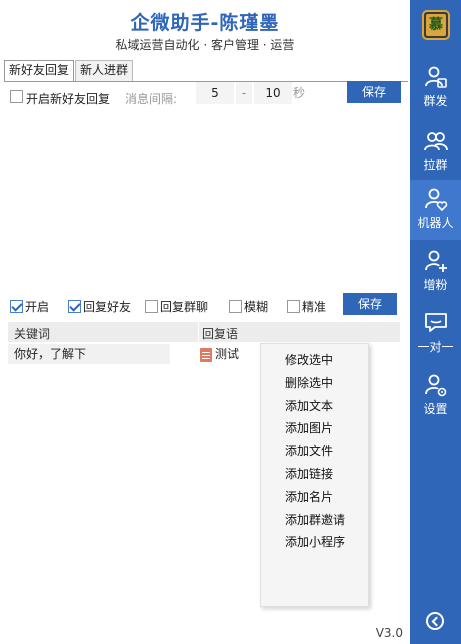  What do you see at coordinates (314, 383) in the screenshot?
I see `menu-delete-selected: 删除选中` at bounding box center [314, 383].